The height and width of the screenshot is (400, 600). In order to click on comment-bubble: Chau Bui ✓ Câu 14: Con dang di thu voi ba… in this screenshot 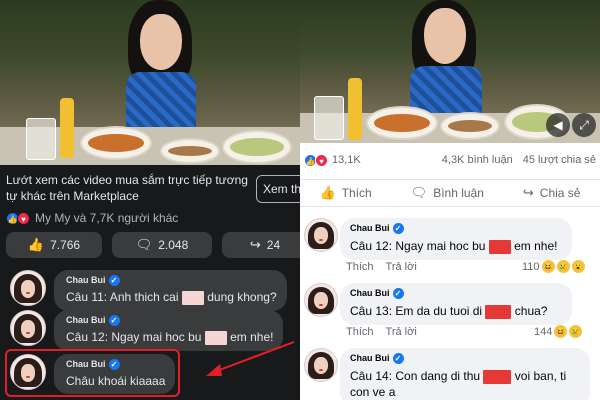, I will do `click(465, 374)`.